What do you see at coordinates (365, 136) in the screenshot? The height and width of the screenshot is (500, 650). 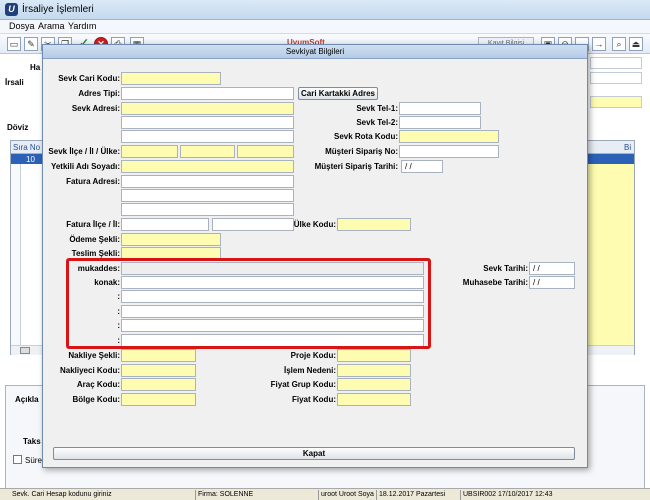 I see `label-sevk-rota-kodu: Sevk Rota Kodu:` at bounding box center [365, 136].